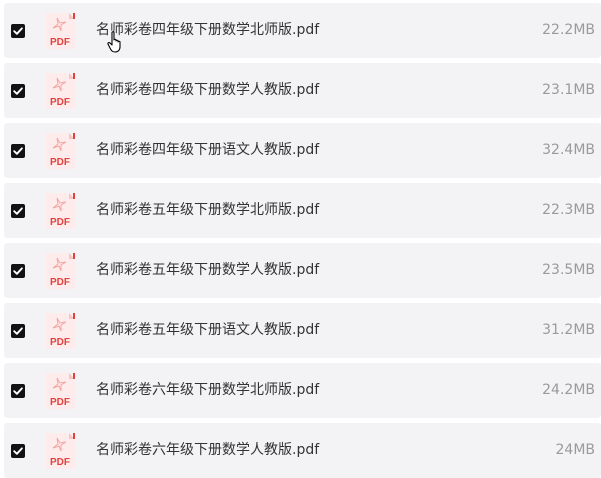 The width and height of the screenshot is (601, 478). What do you see at coordinates (568, 330) in the screenshot?
I see `file-size: 31.2MB` at bounding box center [568, 330].